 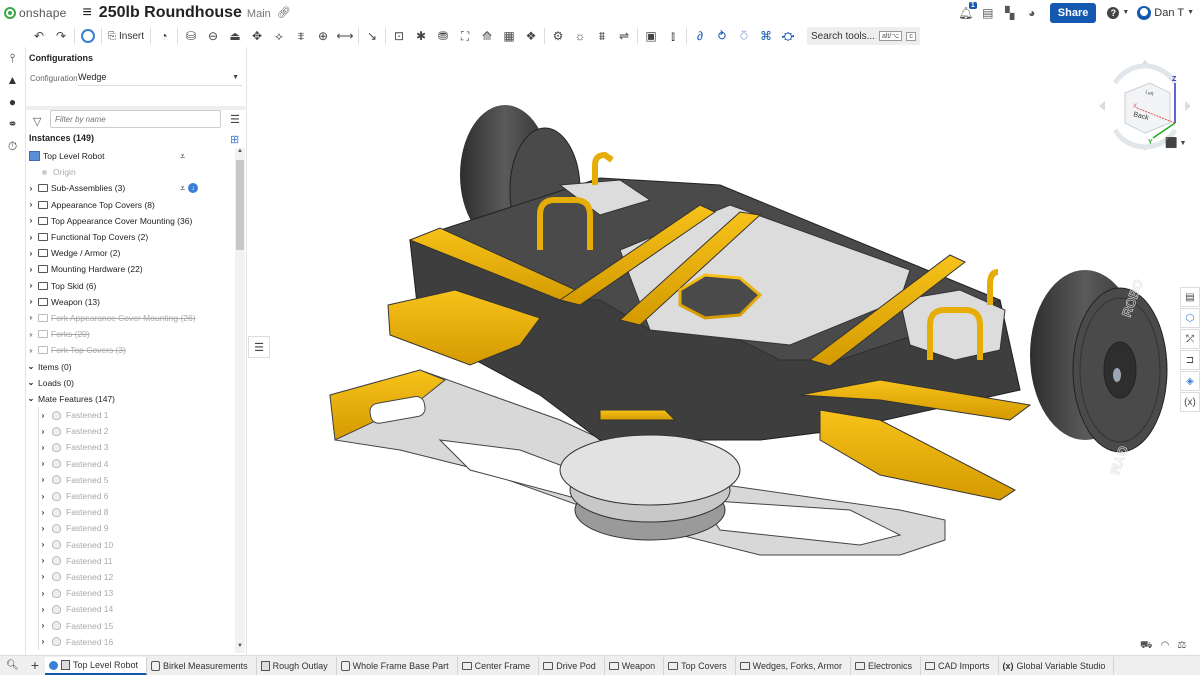 What do you see at coordinates (12, 146) in the screenshot?
I see `animation-icon: ⏱` at bounding box center [12, 146].